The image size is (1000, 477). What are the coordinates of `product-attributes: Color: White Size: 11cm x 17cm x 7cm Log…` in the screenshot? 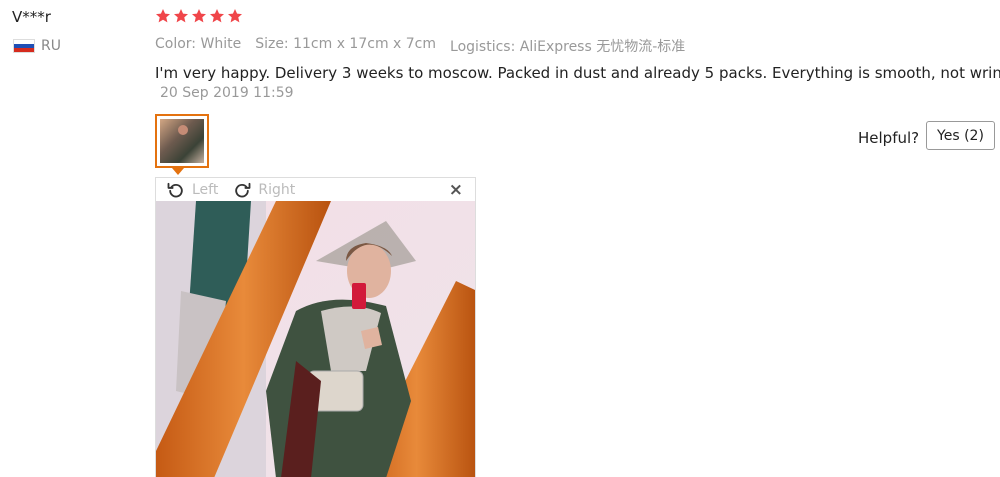 It's located at (420, 46).